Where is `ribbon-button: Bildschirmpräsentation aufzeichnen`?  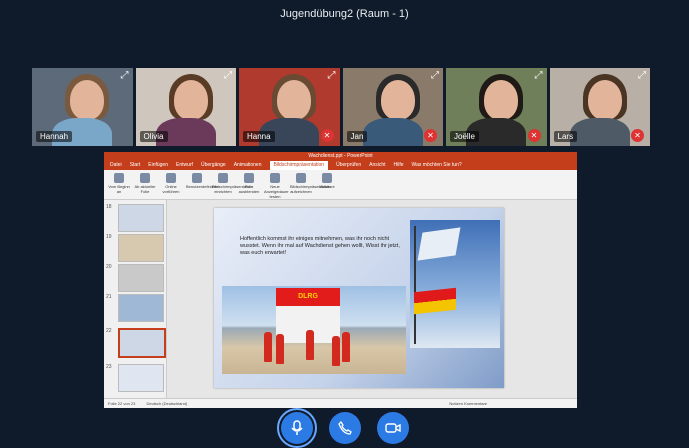 ribbon-button: Bildschirmpräsentation aufzeichnen is located at coordinates (310, 184).